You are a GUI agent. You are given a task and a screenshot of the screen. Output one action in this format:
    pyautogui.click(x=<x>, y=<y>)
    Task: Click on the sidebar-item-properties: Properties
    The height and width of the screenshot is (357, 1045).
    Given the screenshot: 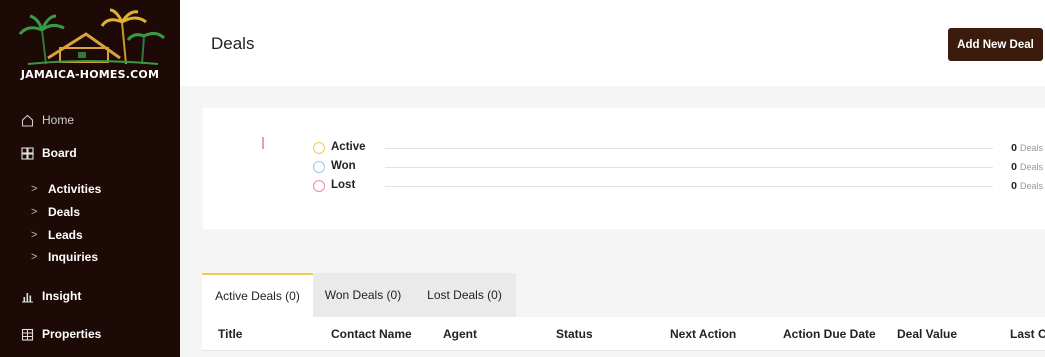 What is the action you would take?
    pyautogui.click(x=90, y=334)
    